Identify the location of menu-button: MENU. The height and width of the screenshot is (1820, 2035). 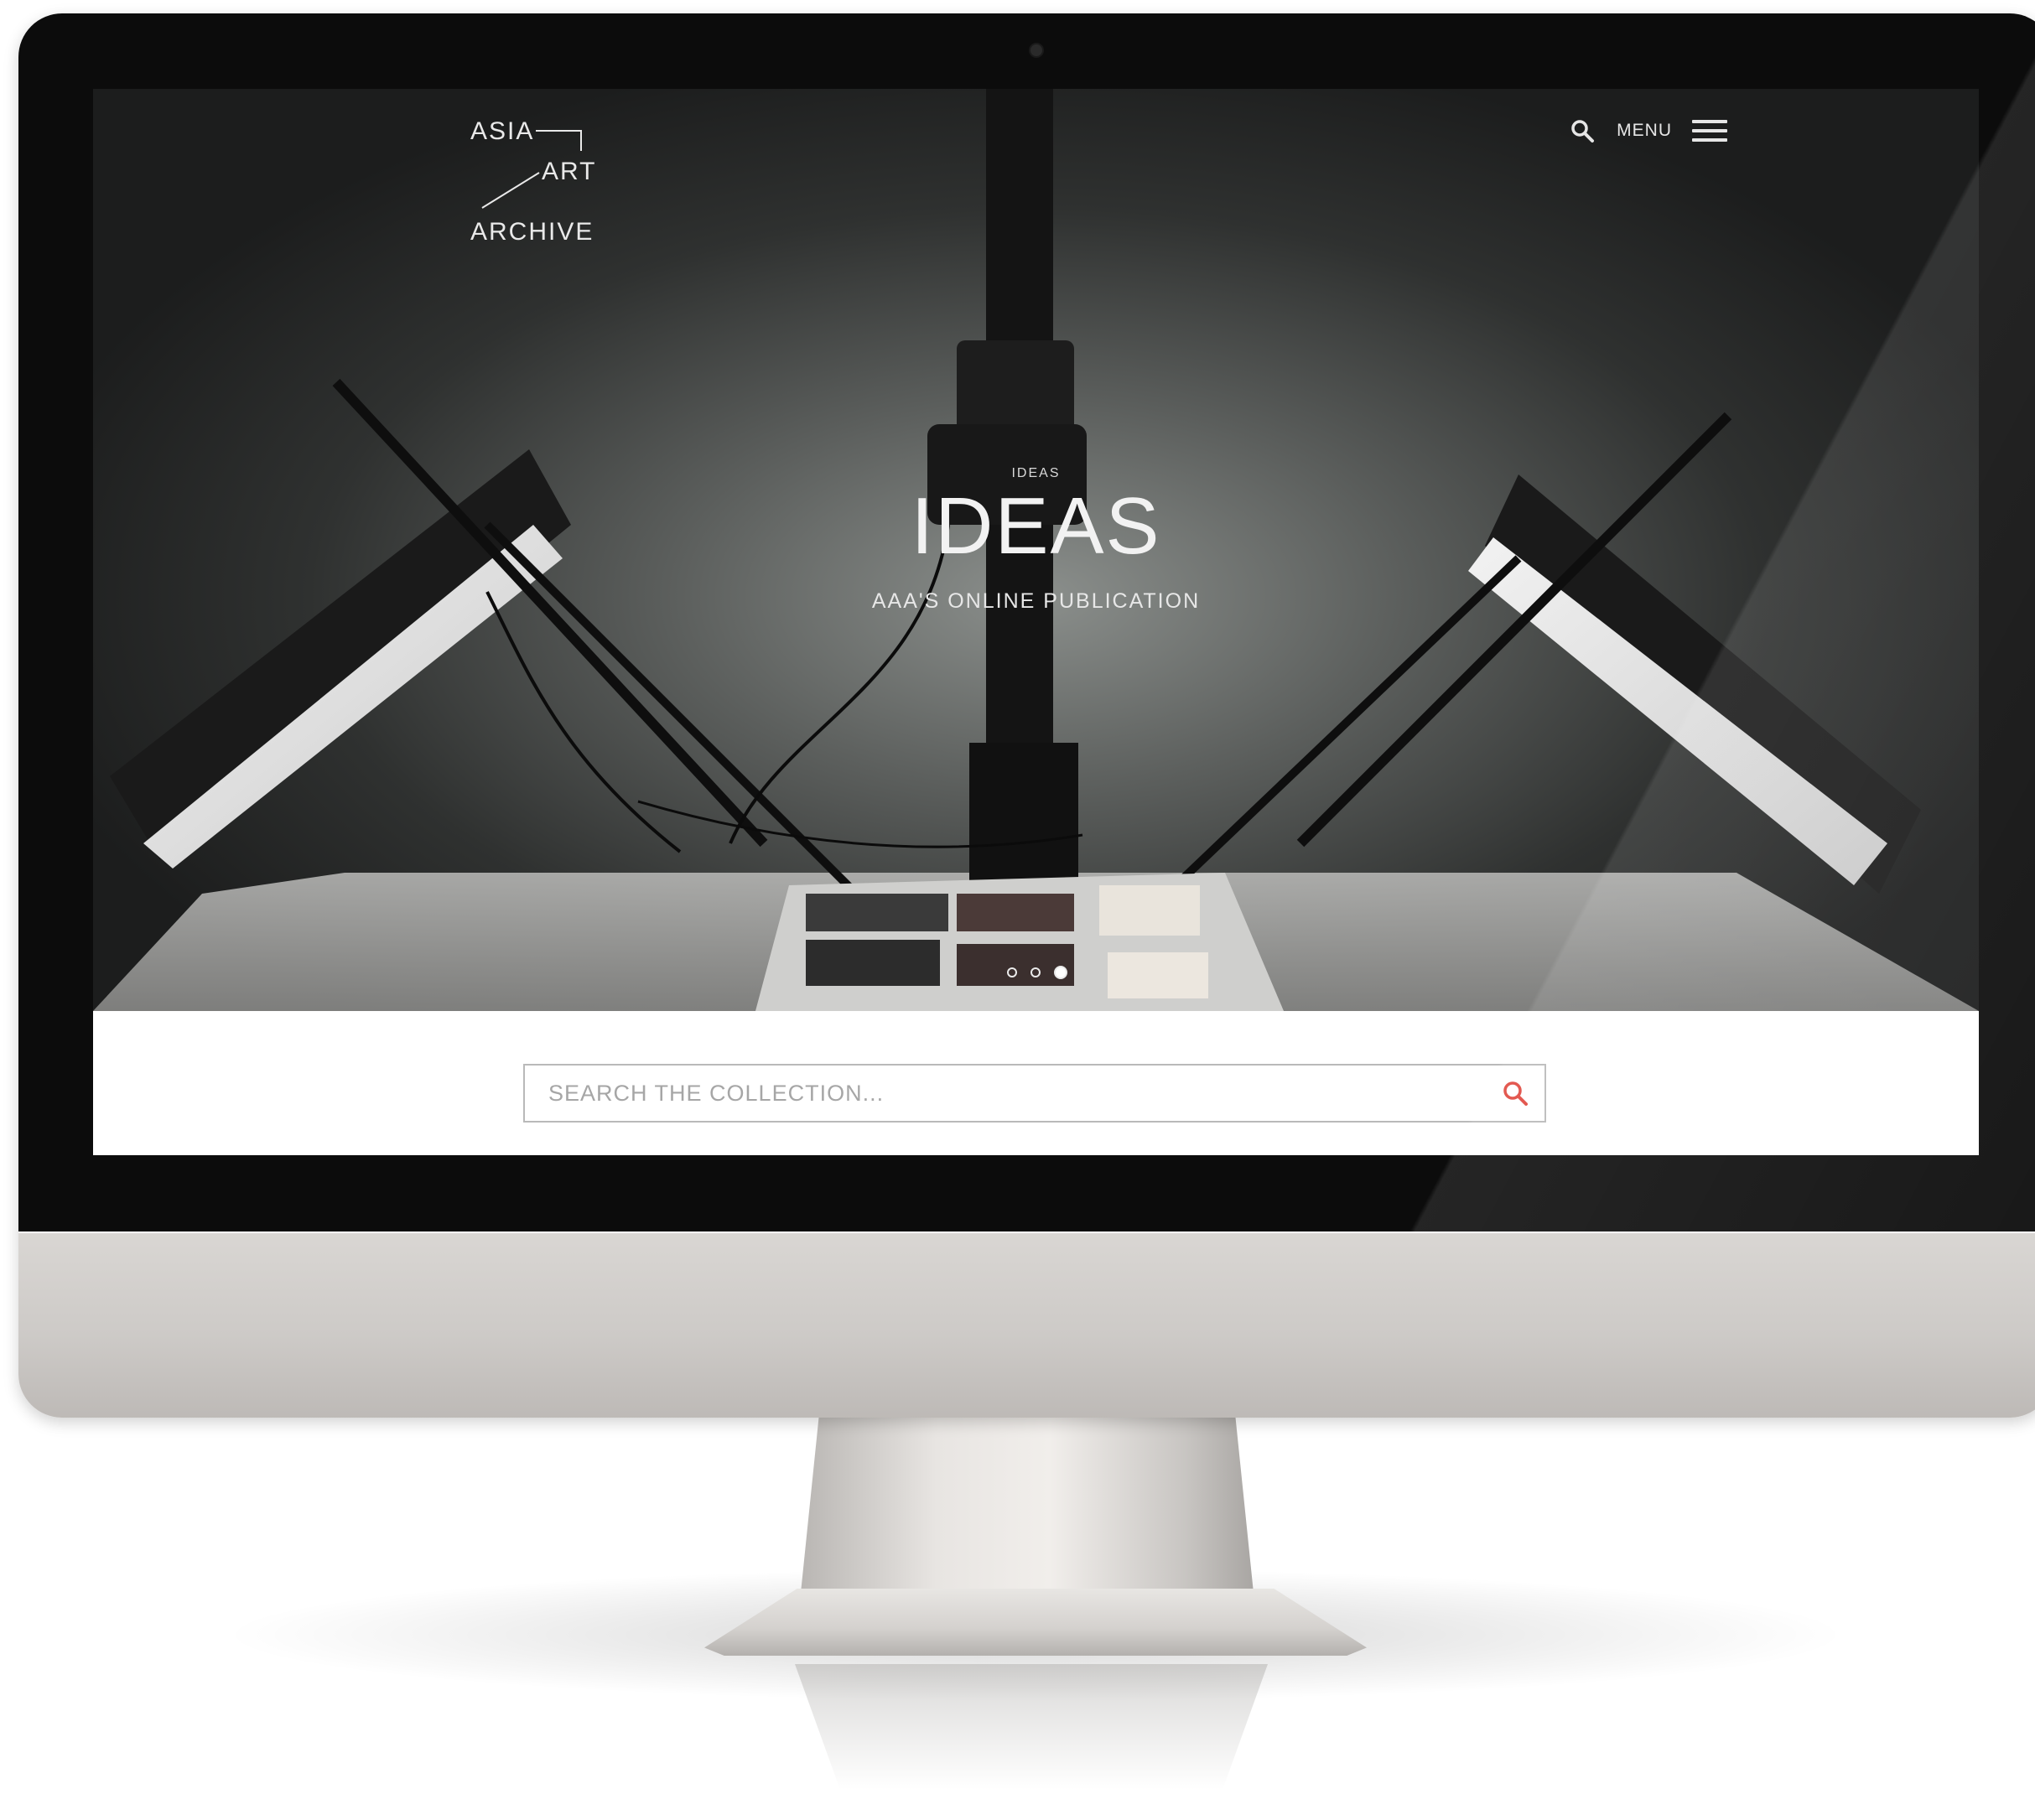
(1672, 131).